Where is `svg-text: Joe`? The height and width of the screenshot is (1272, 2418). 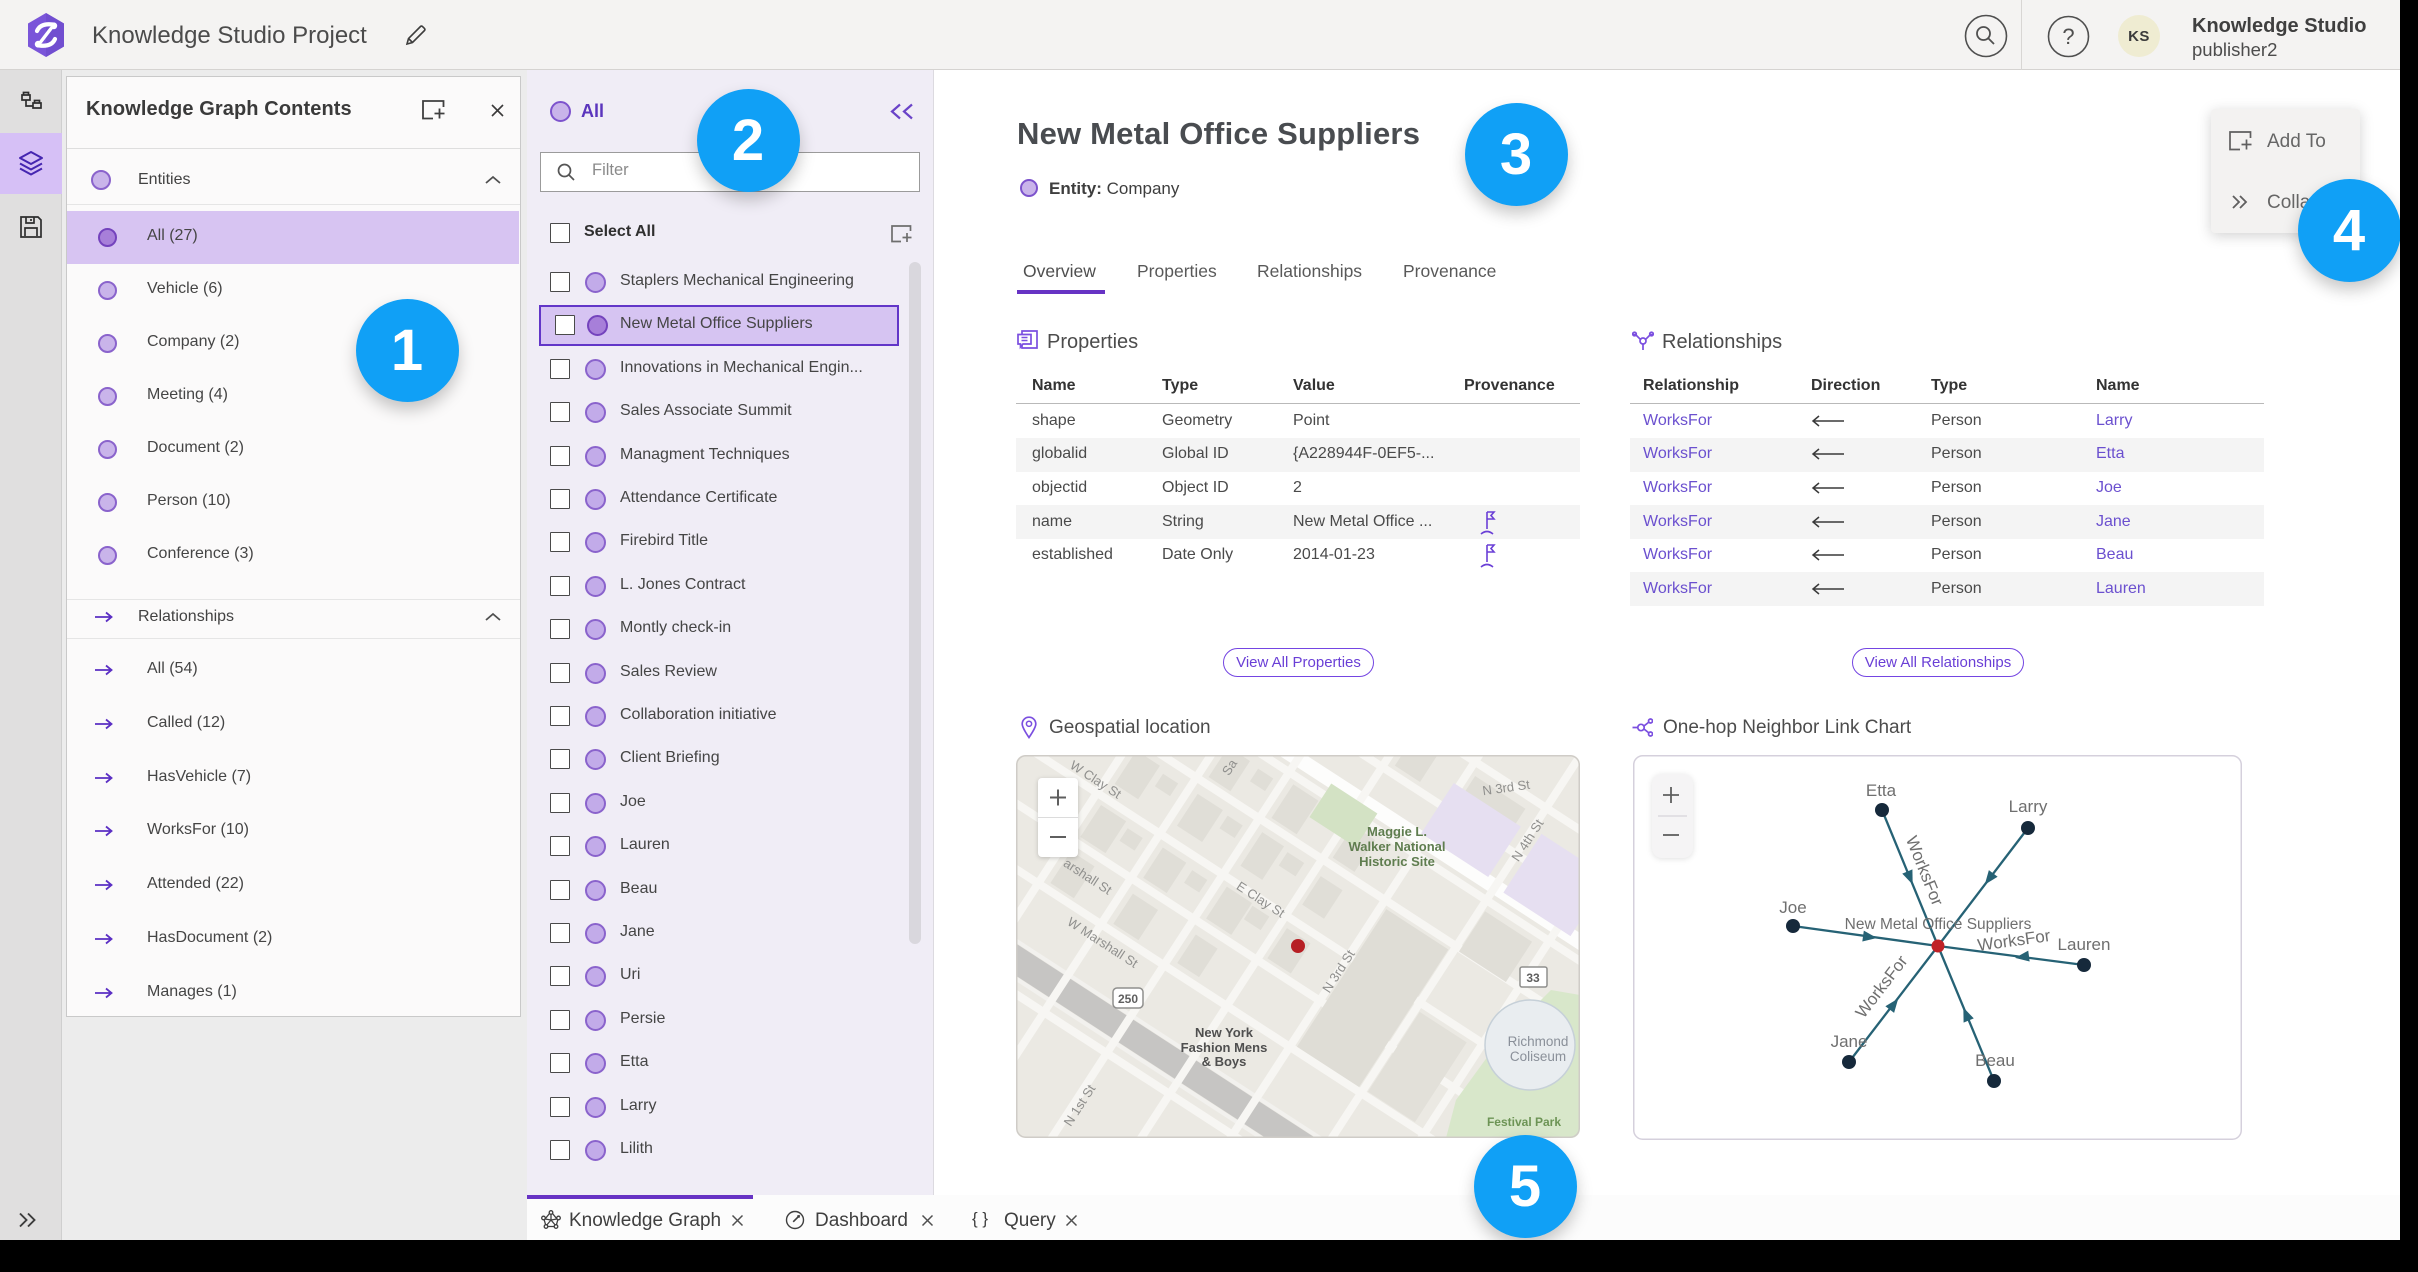
svg-text: Joe is located at coordinates (1792, 907).